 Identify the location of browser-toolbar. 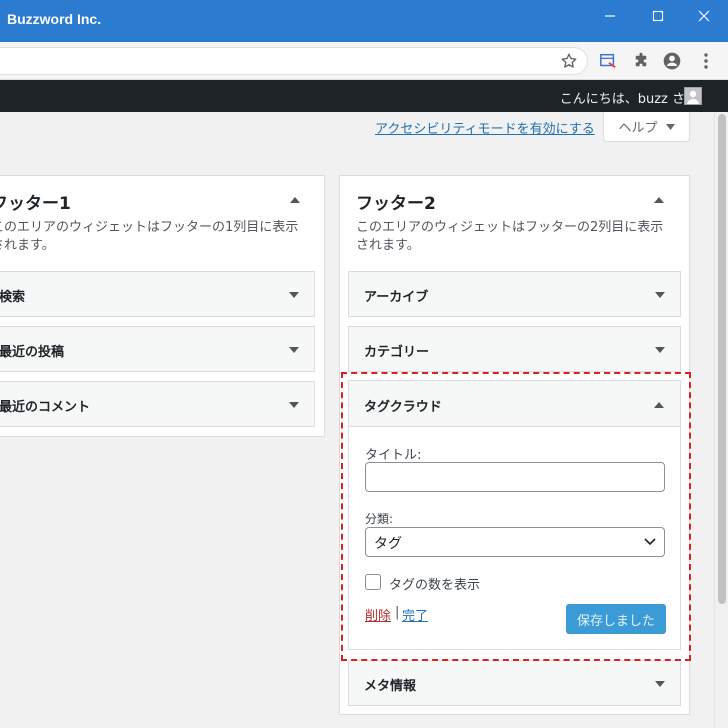
(364, 61).